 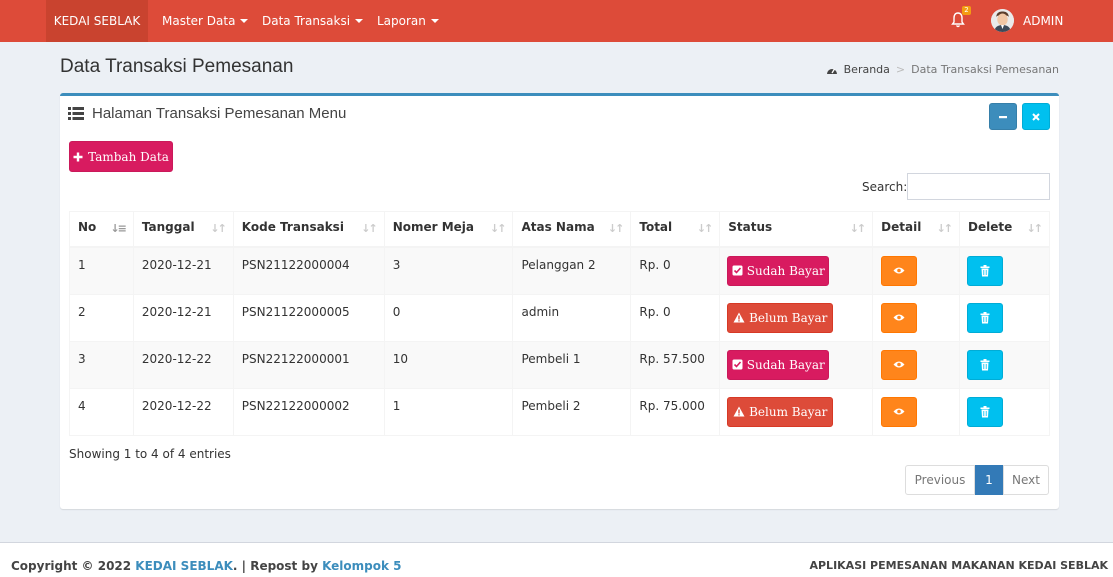 I want to click on cell-no: 1, so click(x=101, y=270).